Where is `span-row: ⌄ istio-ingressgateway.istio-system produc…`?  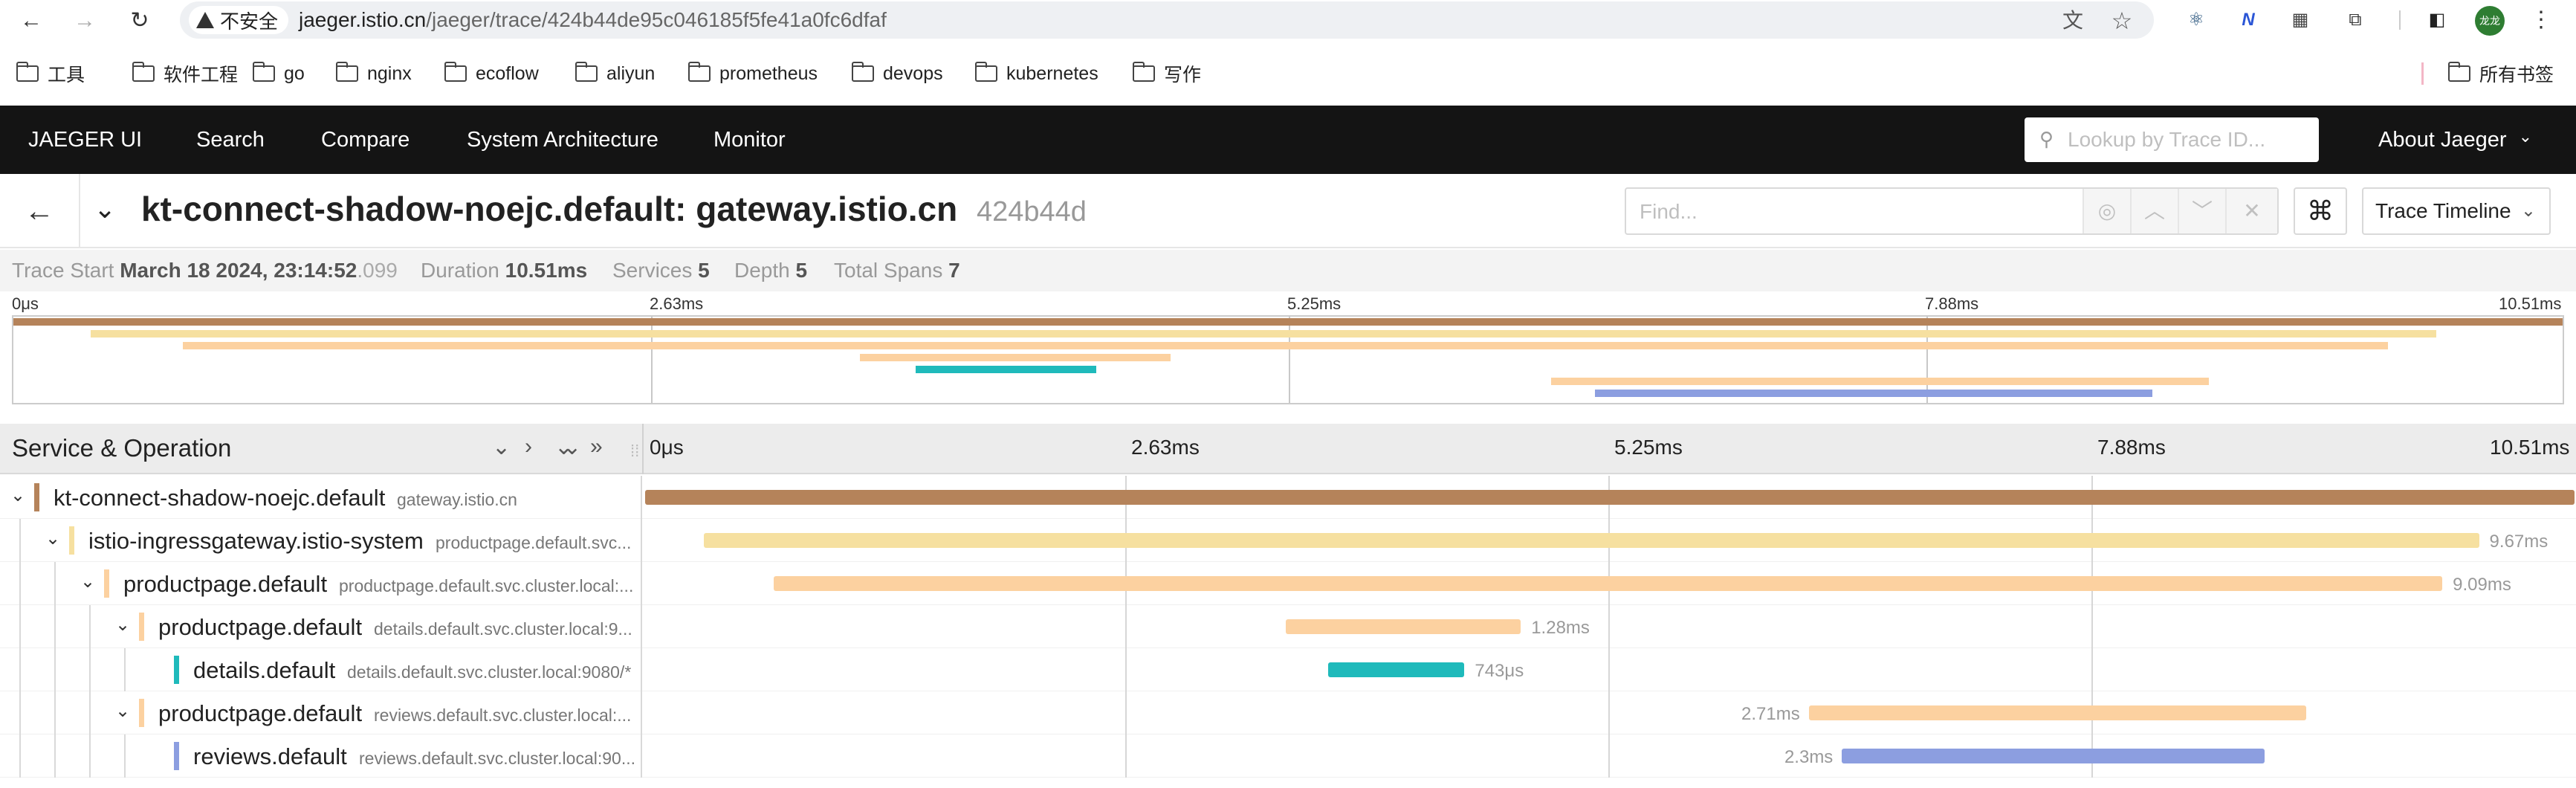 span-row: ⌄ istio-ingressgateway.istio-system produc… is located at coordinates (1288, 540).